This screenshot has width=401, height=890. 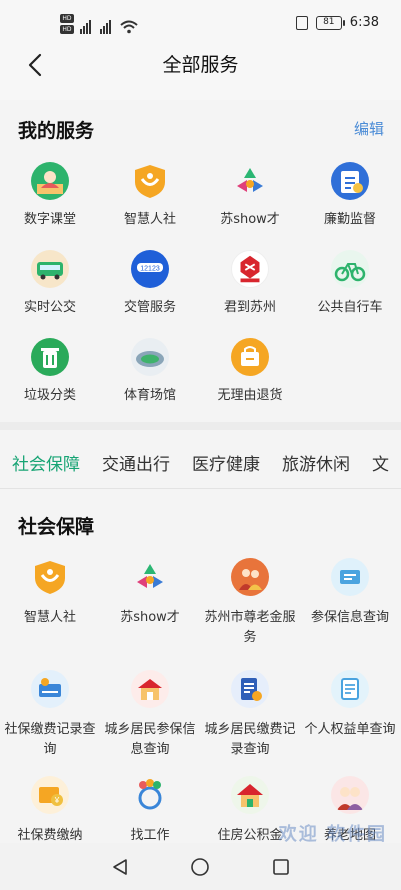 What do you see at coordinates (85, 26) in the screenshot?
I see `signal-1-icon` at bounding box center [85, 26].